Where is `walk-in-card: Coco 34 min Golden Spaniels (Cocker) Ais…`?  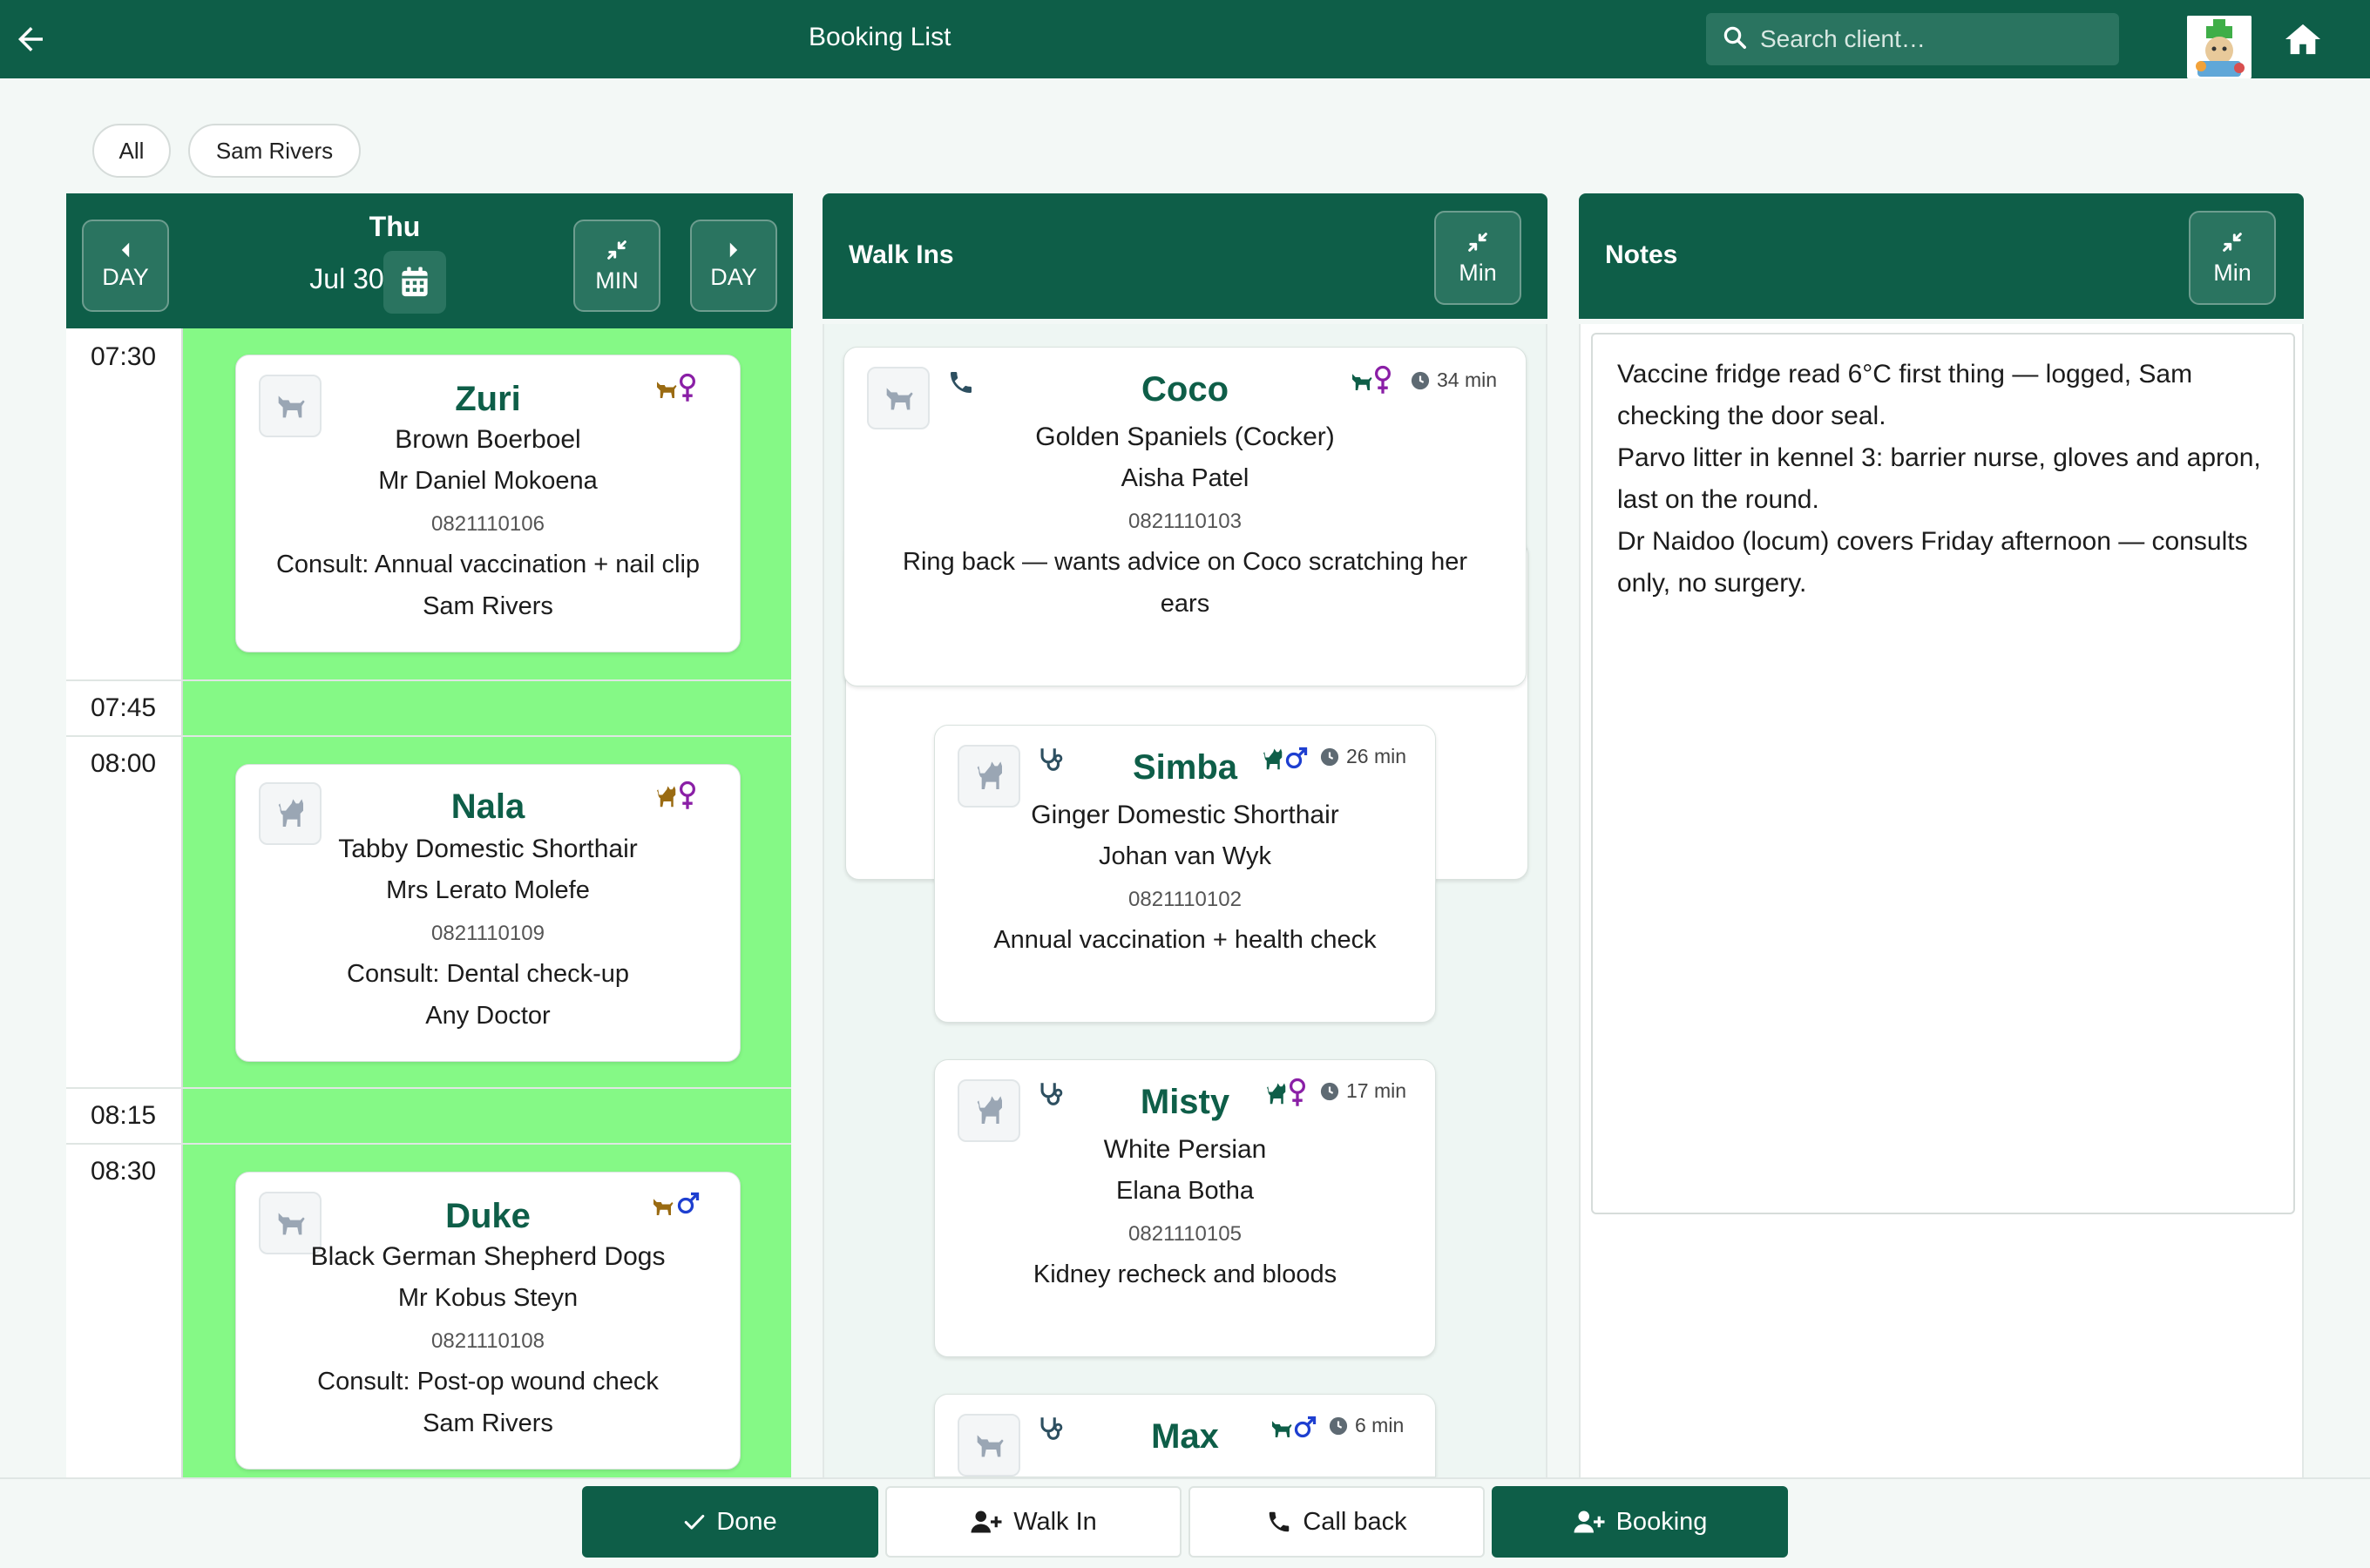 walk-in-card: Coco 34 min Golden Spaniels (Cocker) Ais… is located at coordinates (1185, 516).